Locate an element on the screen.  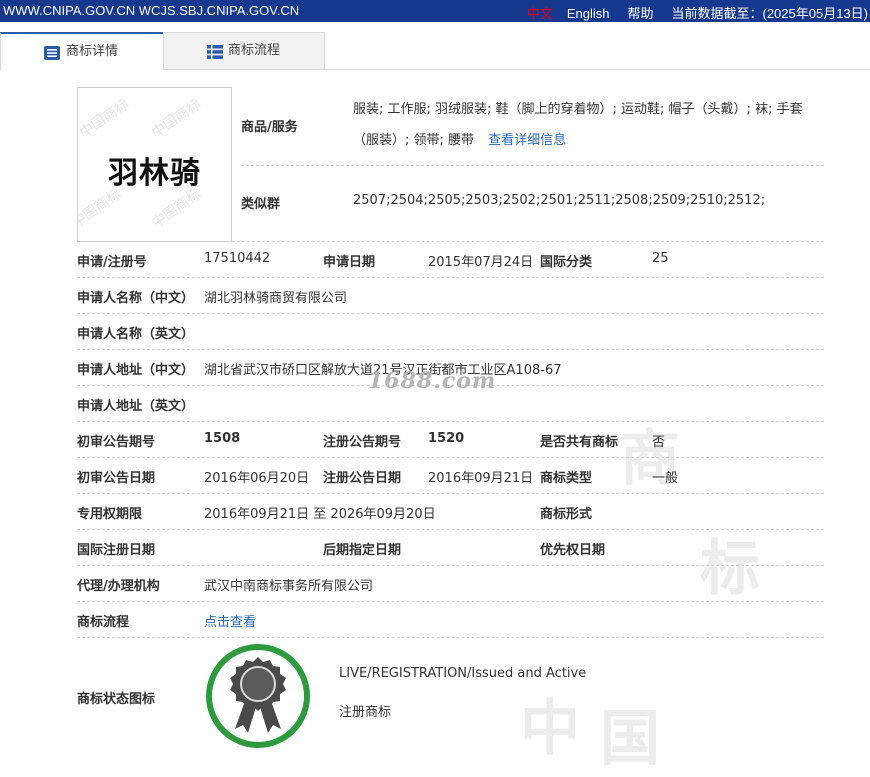
term-value: 2016年09月21日 至 2026年09月20日 is located at coordinates (320, 514).